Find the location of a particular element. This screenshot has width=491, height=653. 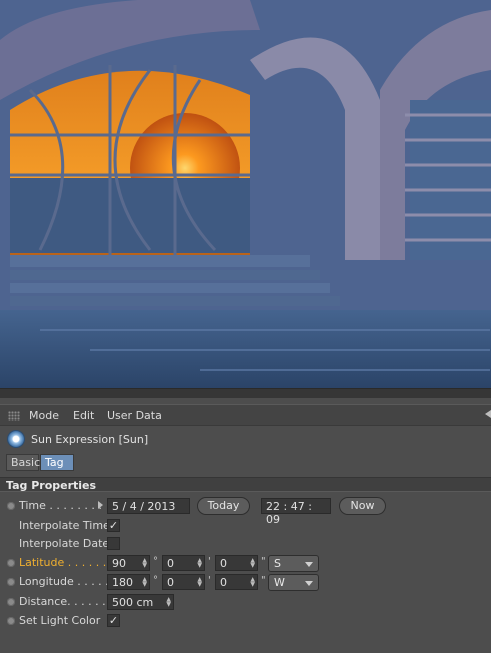

interpolate-date-checkbox is located at coordinates (113, 543).